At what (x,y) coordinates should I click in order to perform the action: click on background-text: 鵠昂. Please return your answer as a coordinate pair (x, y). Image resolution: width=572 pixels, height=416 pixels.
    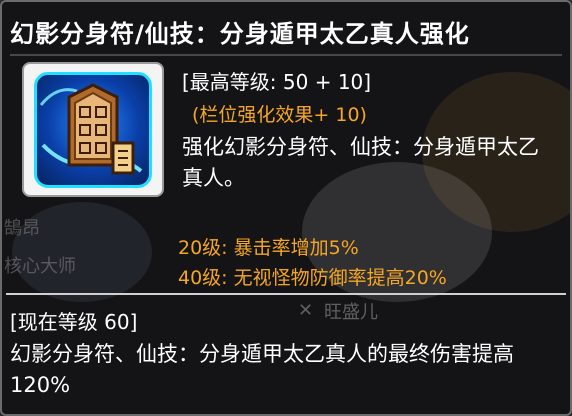
    Looking at the image, I should click on (22, 228).